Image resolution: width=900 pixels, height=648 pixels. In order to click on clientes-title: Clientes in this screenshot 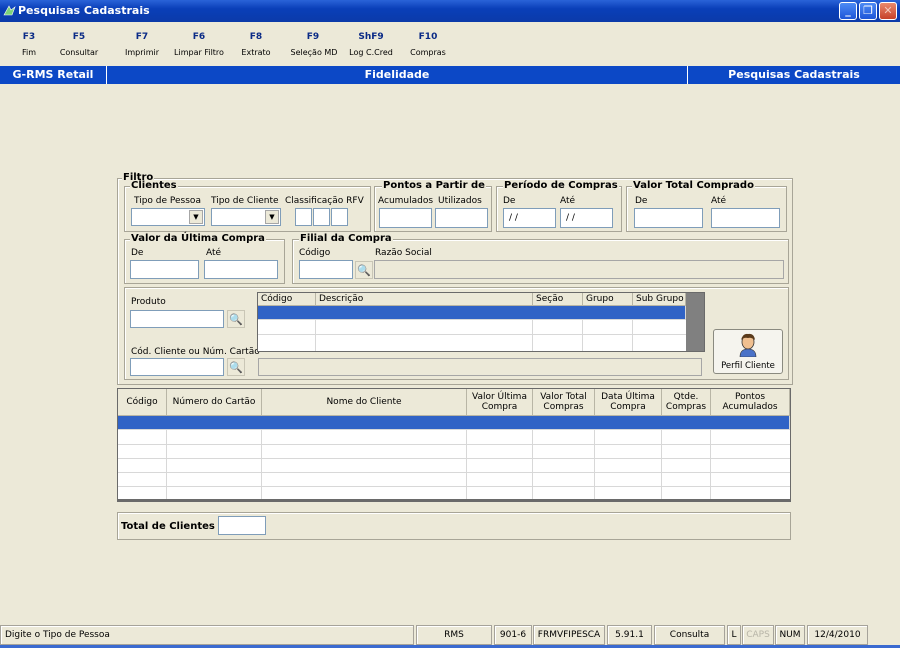, I will do `click(154, 185)`.